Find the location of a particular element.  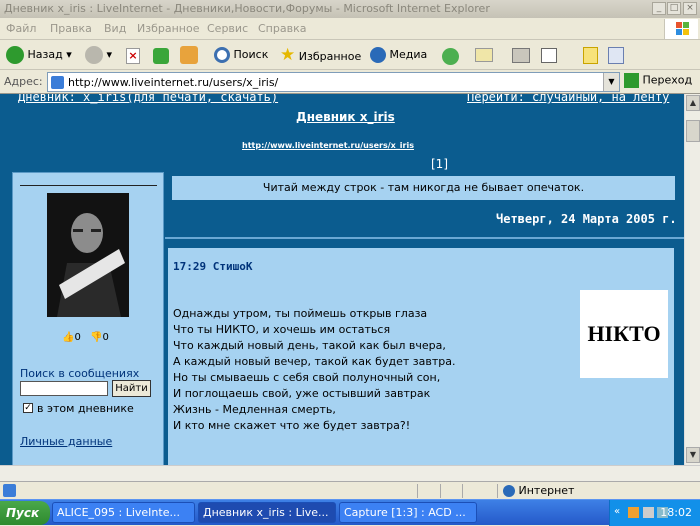

thumbs-down-icon: 👎 is located at coordinates (96, 337).